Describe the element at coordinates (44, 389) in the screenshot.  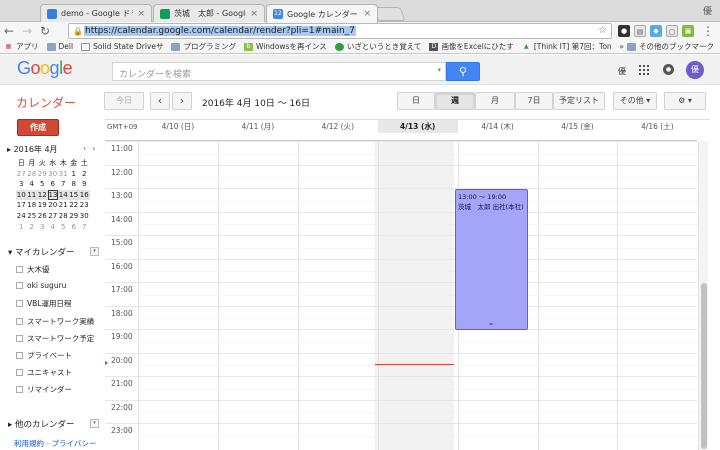
I see `my-calendar-item: リマインダー` at that location.